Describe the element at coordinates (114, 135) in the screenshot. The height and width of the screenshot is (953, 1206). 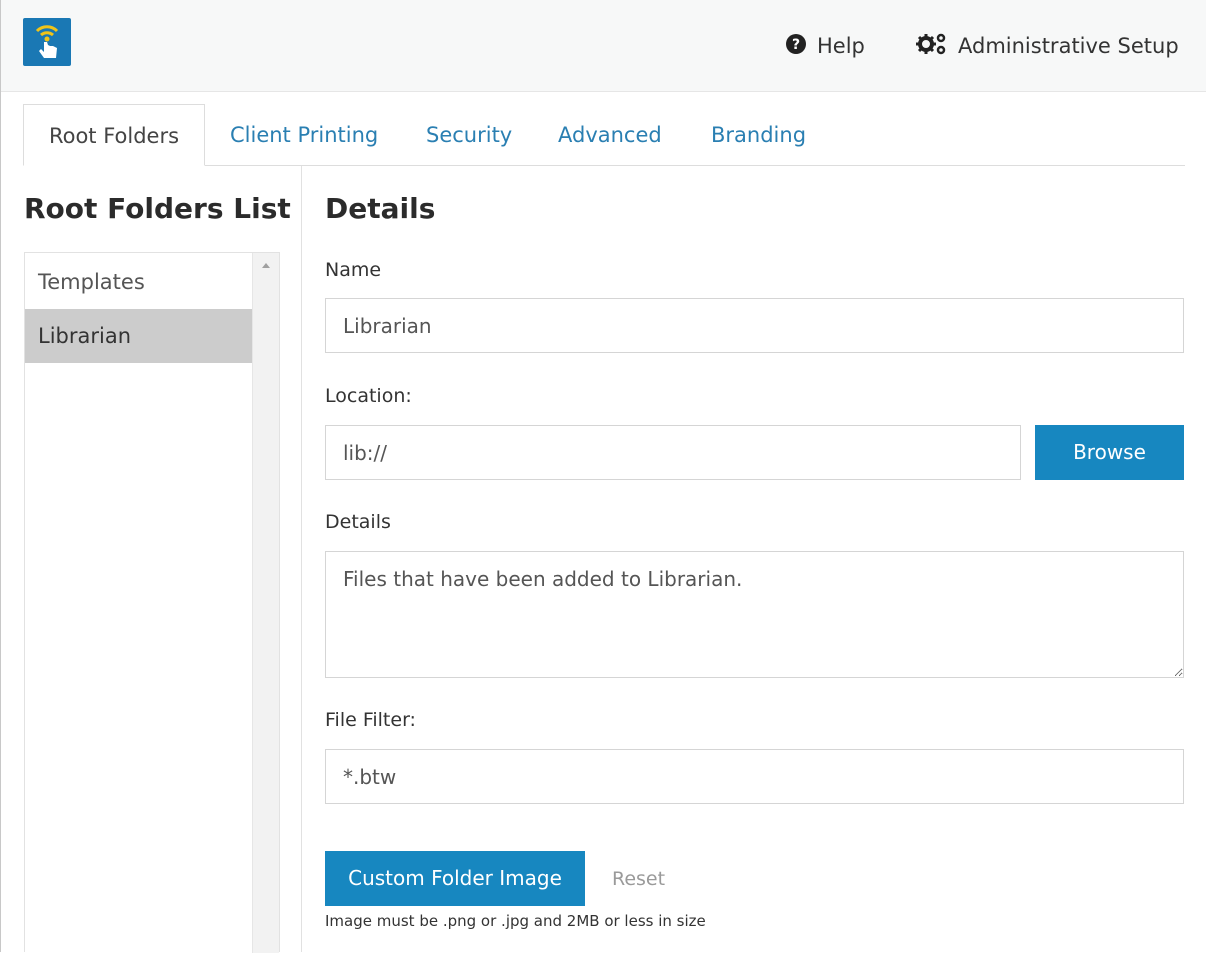
I see `tab-root-folders: Root Folders` at that location.